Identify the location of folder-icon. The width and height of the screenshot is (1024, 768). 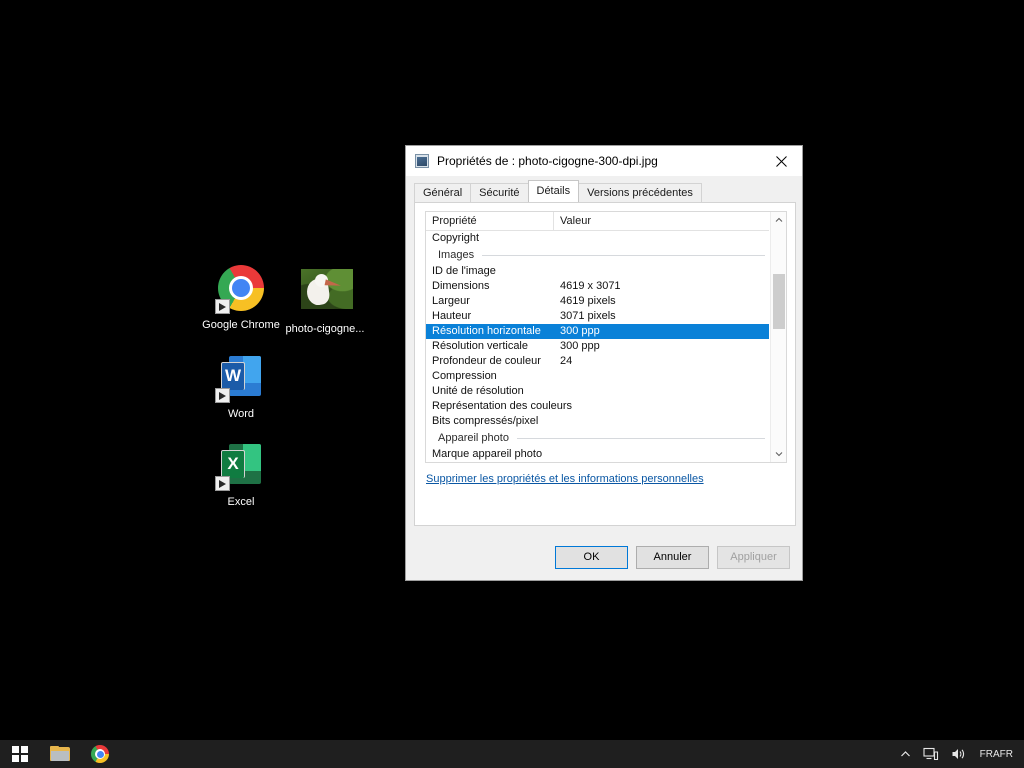
(60, 754).